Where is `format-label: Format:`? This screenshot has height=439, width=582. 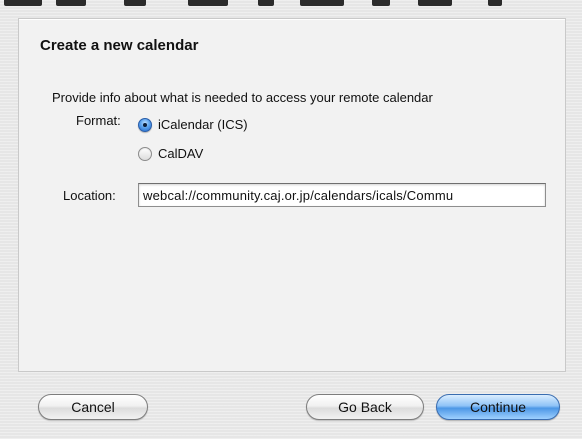 format-label: Format: is located at coordinates (98, 120).